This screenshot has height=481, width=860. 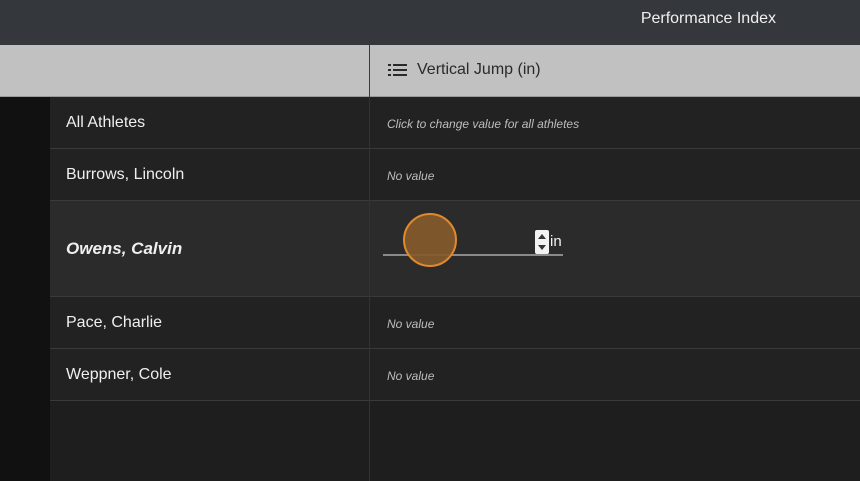 What do you see at coordinates (542, 247) in the screenshot?
I see `stepper-down-icon` at bounding box center [542, 247].